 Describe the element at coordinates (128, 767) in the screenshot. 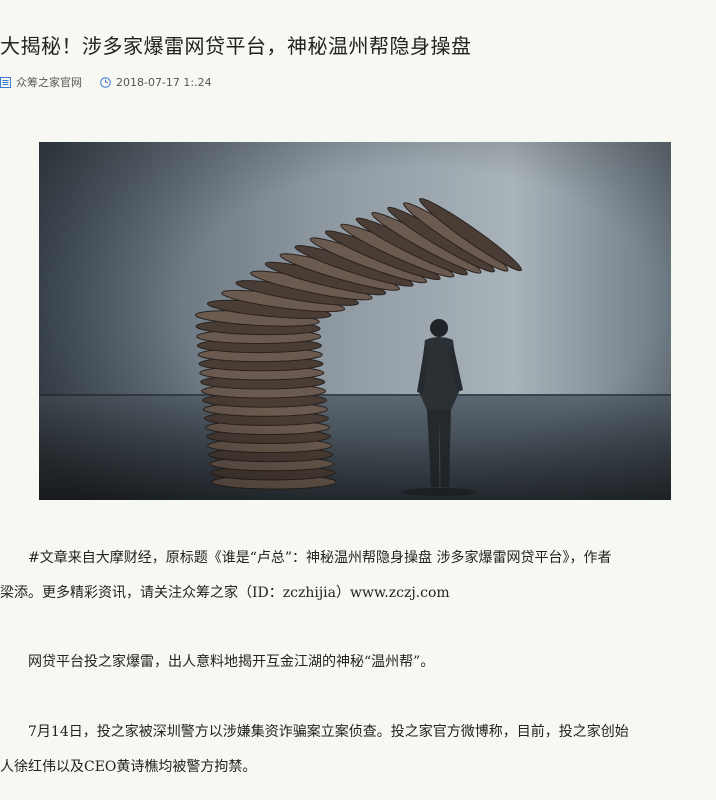

I see `paragraph-line: 人徐红伟以及CEO黄诗樵均被警方拘禁。` at that location.